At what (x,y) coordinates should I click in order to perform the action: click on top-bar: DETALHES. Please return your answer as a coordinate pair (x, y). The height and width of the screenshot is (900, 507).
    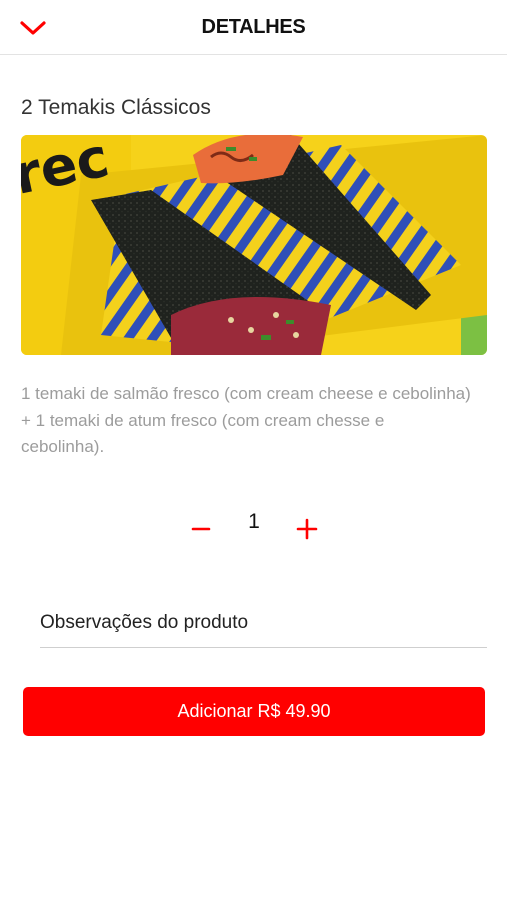
    Looking at the image, I should click on (253, 27).